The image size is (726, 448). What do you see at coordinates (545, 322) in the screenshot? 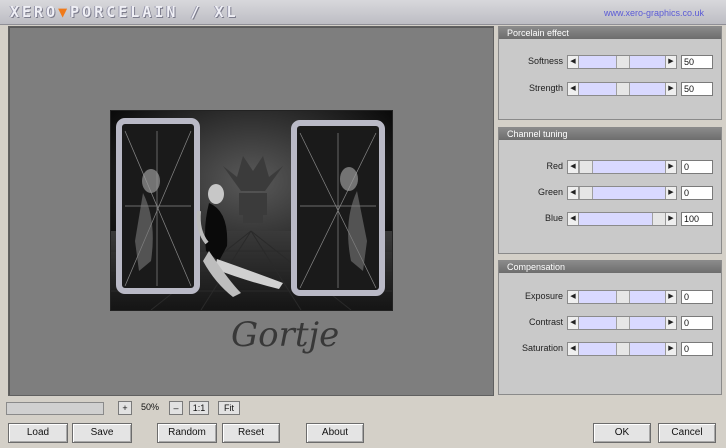
I see `contrast-label: Contrast` at bounding box center [545, 322].